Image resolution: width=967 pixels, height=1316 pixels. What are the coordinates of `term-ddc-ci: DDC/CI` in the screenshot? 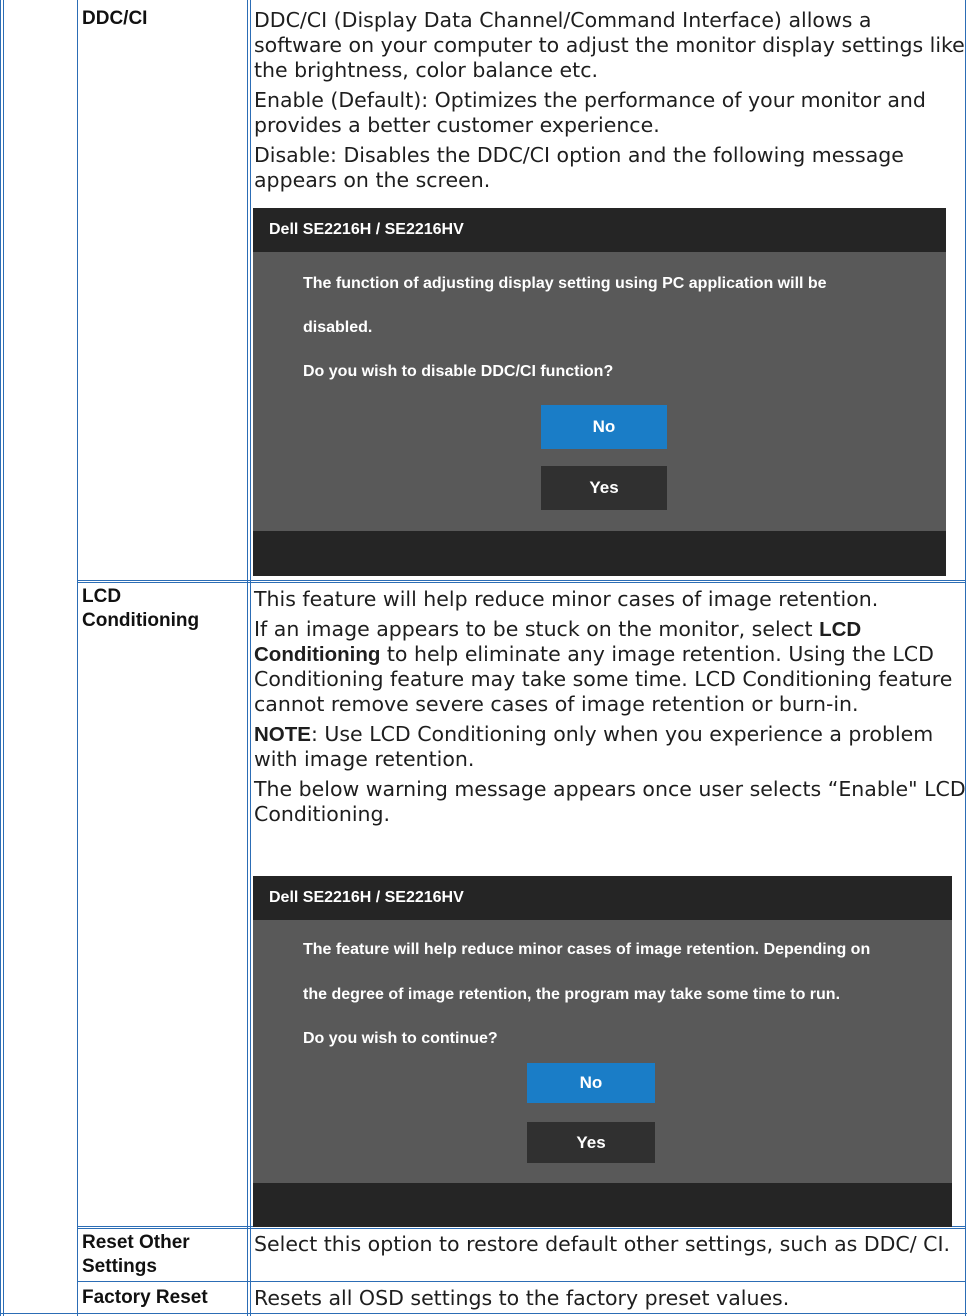 It's located at (115, 18).